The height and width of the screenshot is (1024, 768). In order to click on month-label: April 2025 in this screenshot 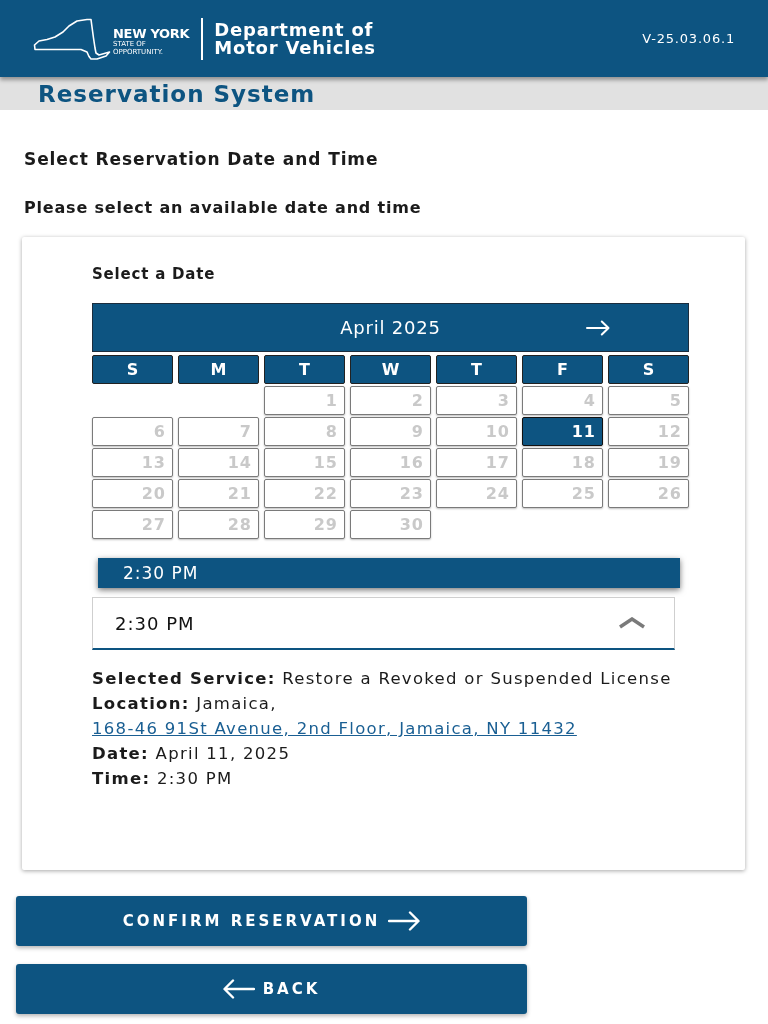, I will do `click(390, 327)`.